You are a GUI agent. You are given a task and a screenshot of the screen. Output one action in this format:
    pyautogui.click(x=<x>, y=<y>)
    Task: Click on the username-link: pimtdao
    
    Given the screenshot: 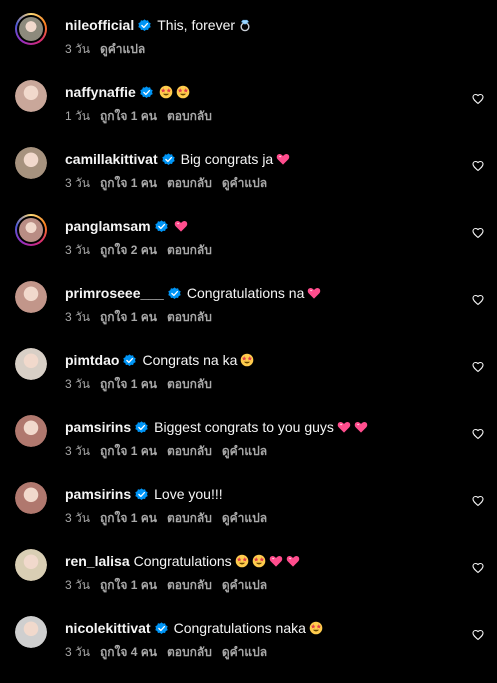 What is the action you would take?
    pyautogui.click(x=92, y=360)
    